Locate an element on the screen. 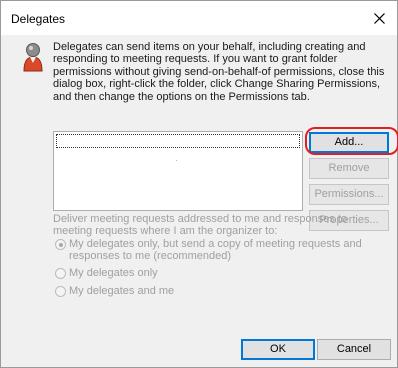  radio-label: My delegates only is located at coordinates (113, 273).